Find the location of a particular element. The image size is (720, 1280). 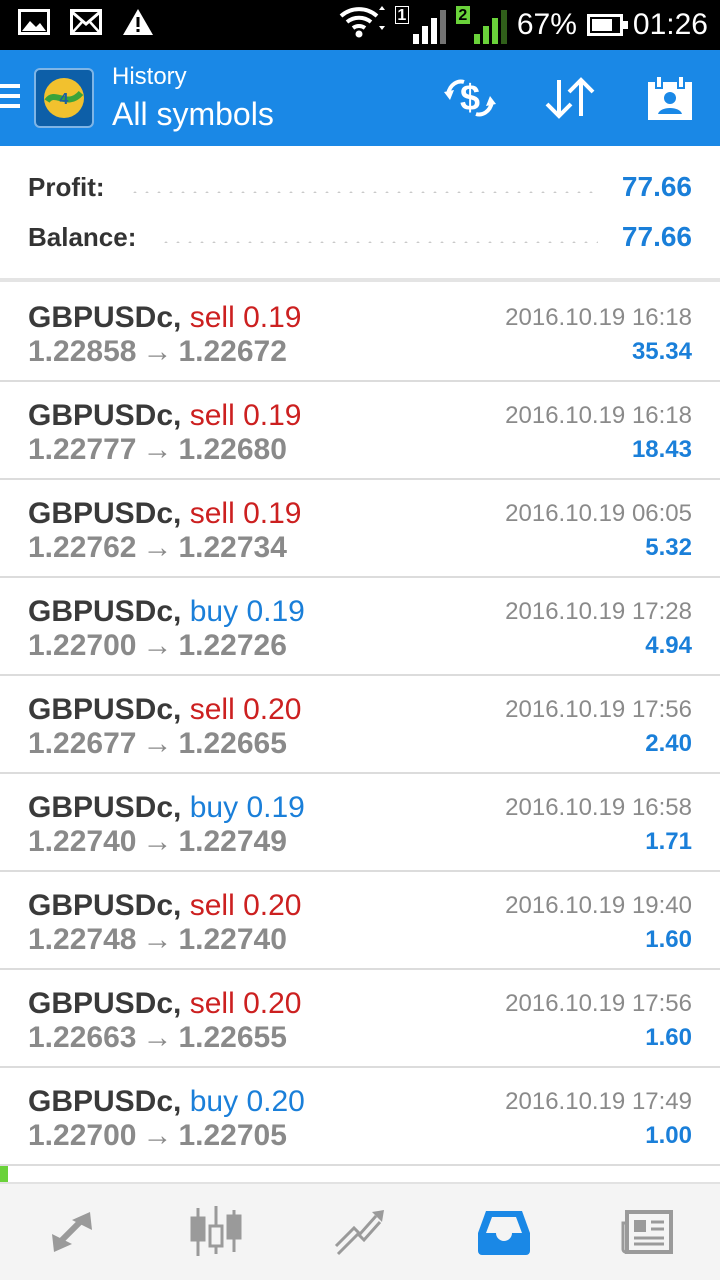

close-price: 1.22749 is located at coordinates (232, 841).